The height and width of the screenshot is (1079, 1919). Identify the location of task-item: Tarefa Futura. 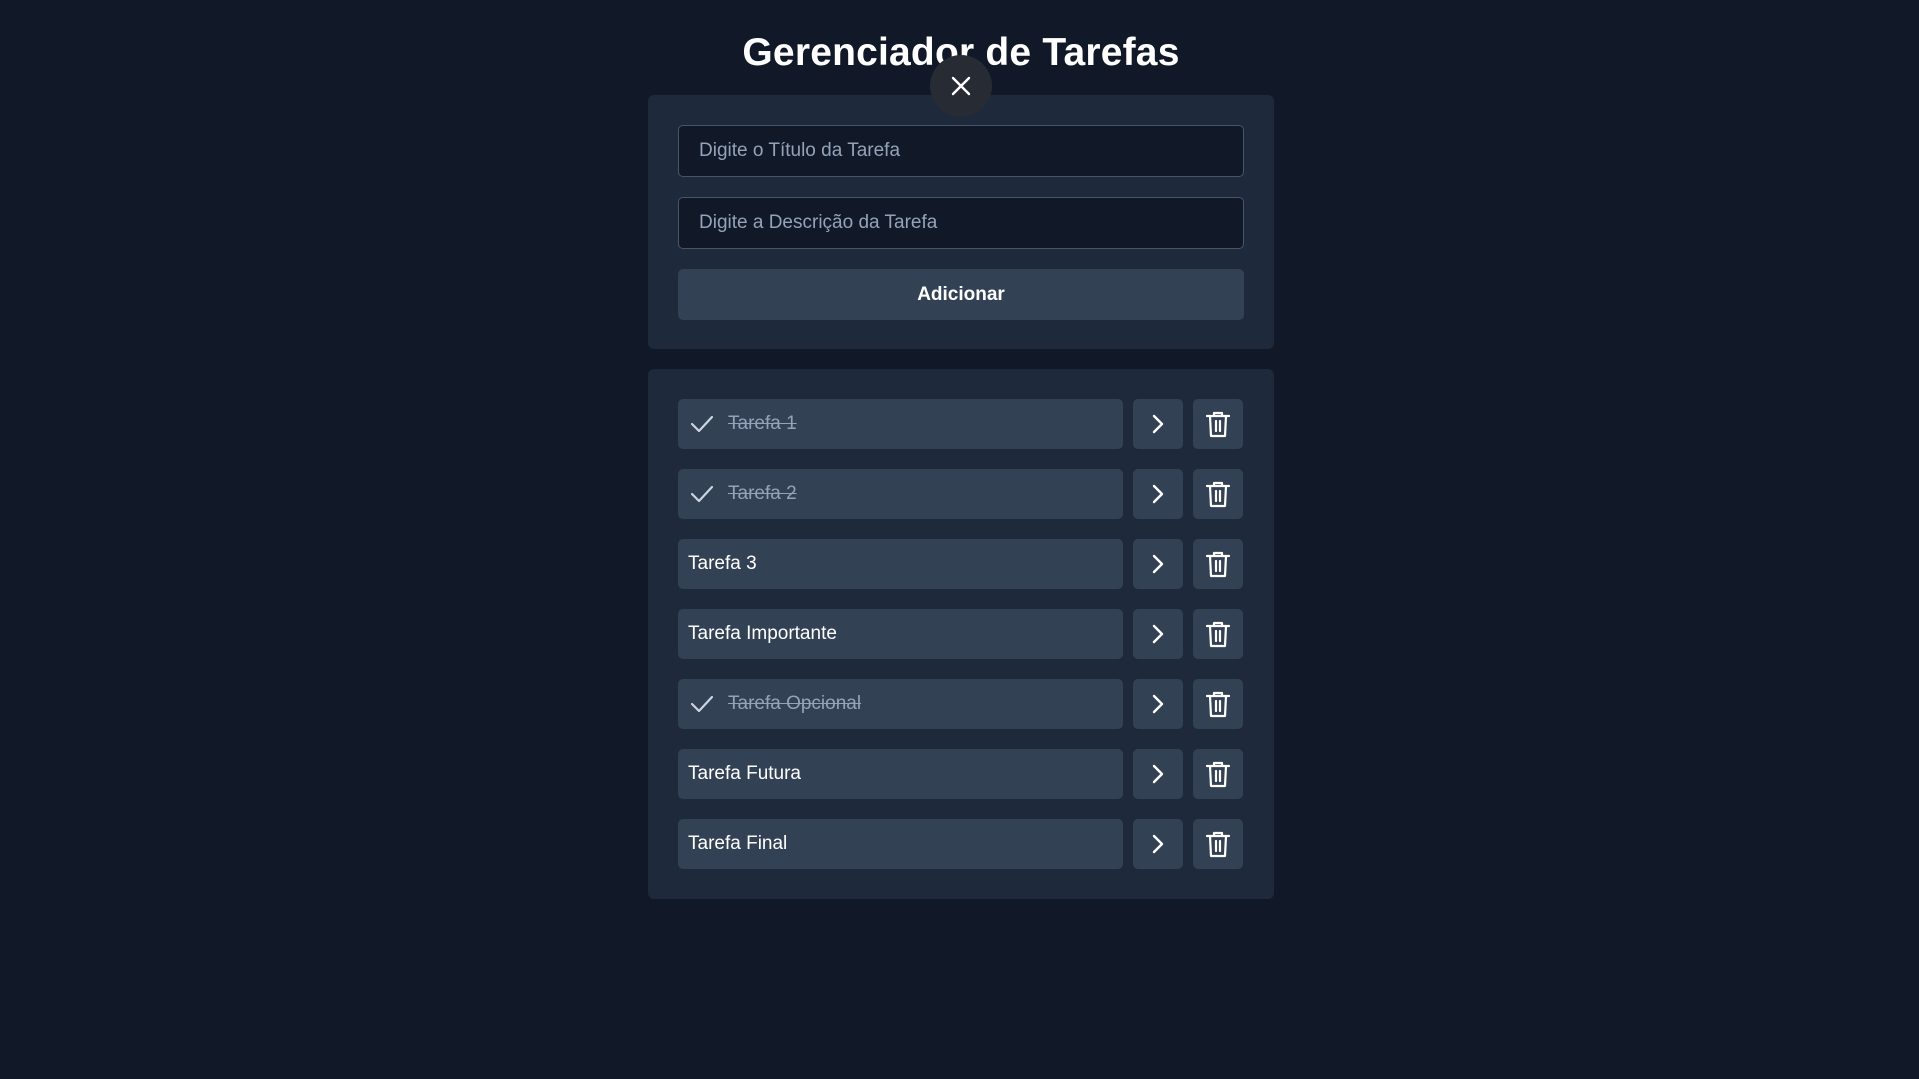
(900, 774).